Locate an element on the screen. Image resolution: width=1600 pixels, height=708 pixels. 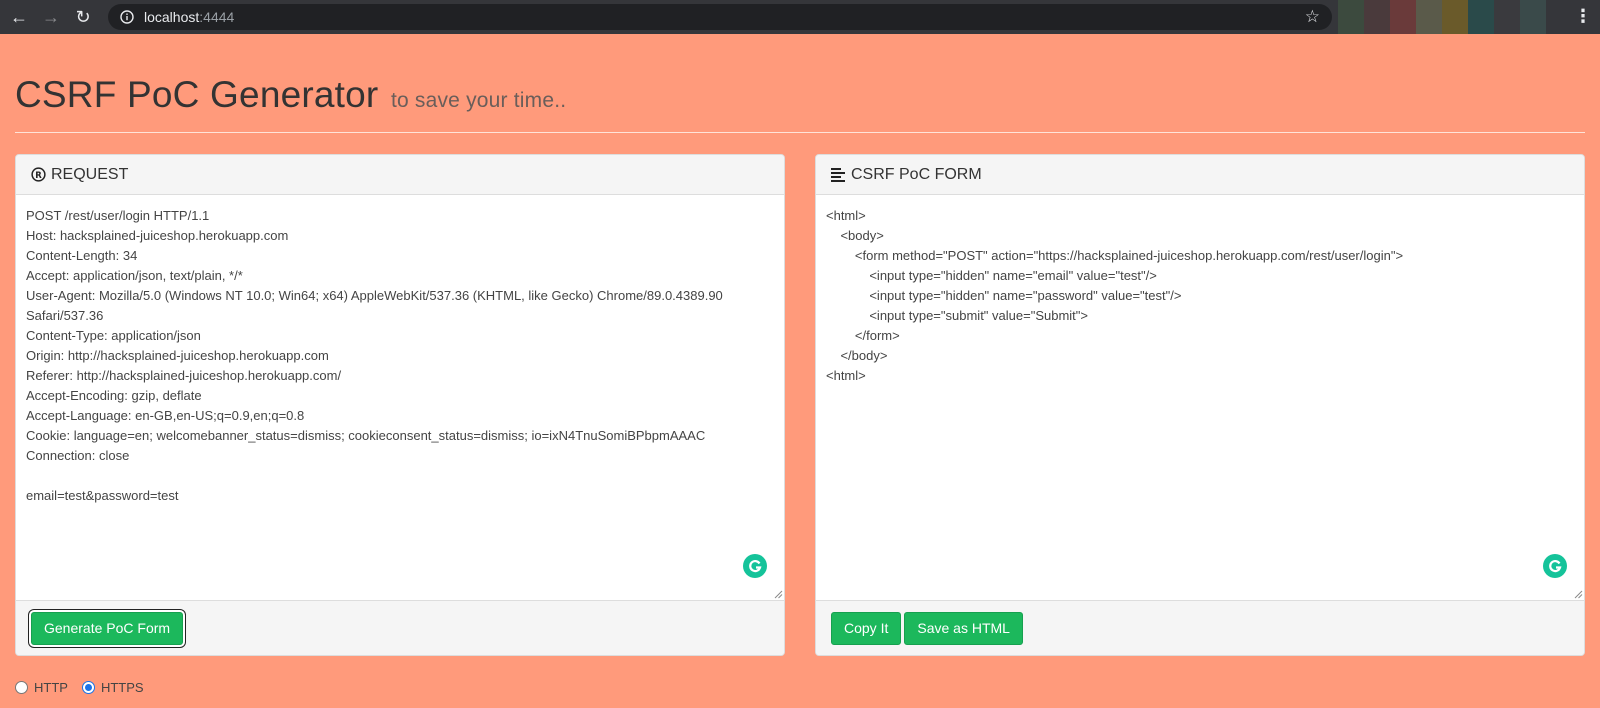
request-line: Content-Type: application/json is located at coordinates (113, 335).